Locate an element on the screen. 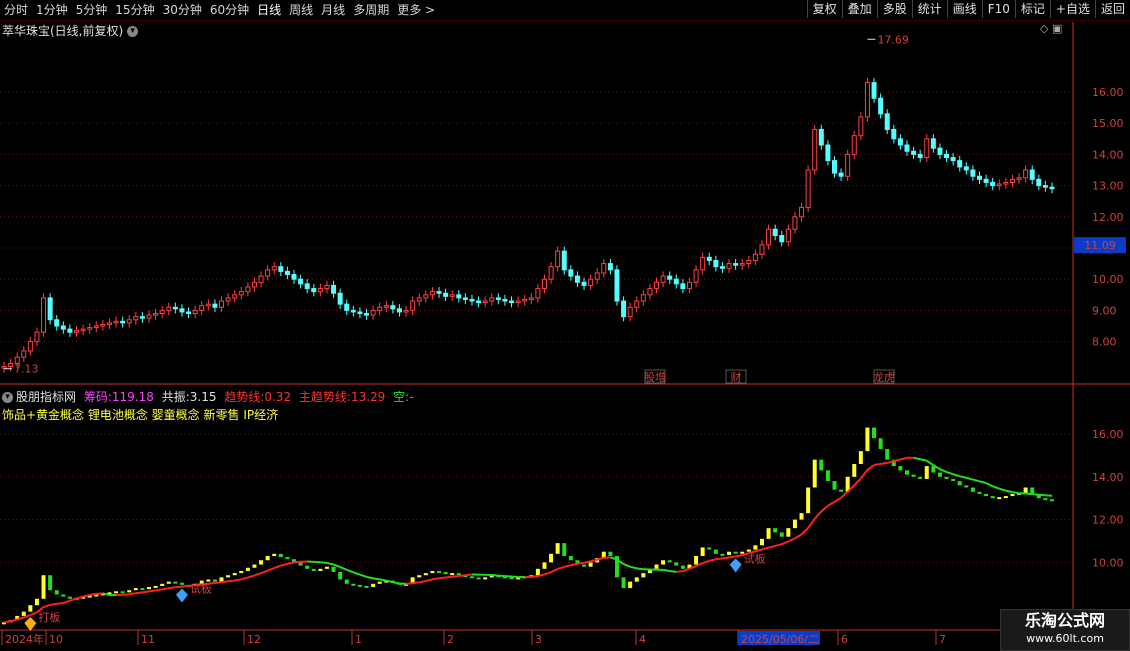 This screenshot has width=1130, height=651. signal-label: 打板 is located at coordinates (49, 617).